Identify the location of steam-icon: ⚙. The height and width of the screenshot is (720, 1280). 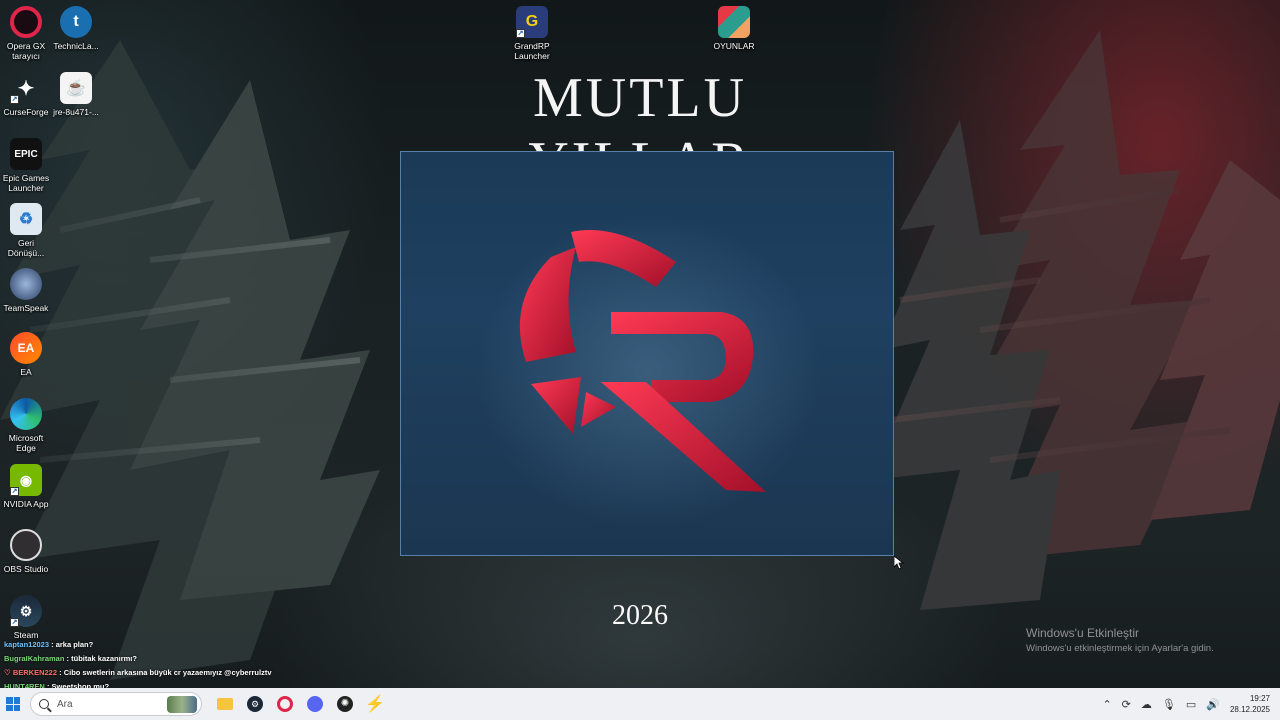
(255, 704).